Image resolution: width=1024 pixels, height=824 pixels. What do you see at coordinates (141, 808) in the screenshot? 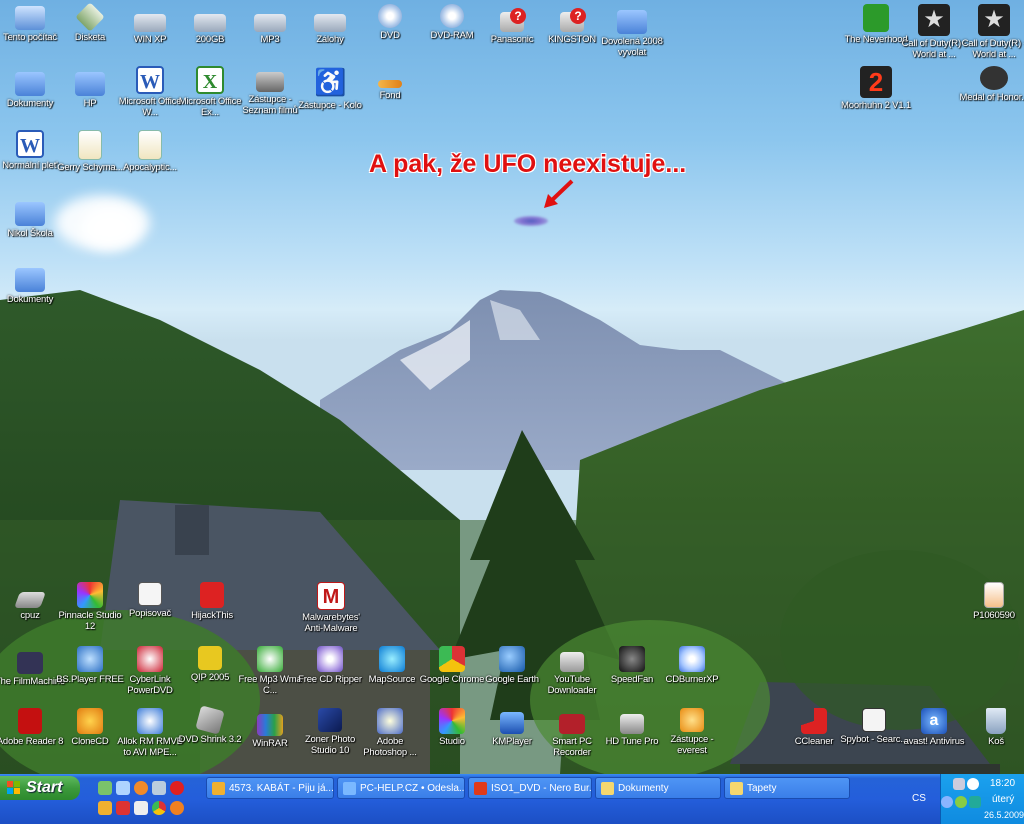
I see `notes-icon` at bounding box center [141, 808].